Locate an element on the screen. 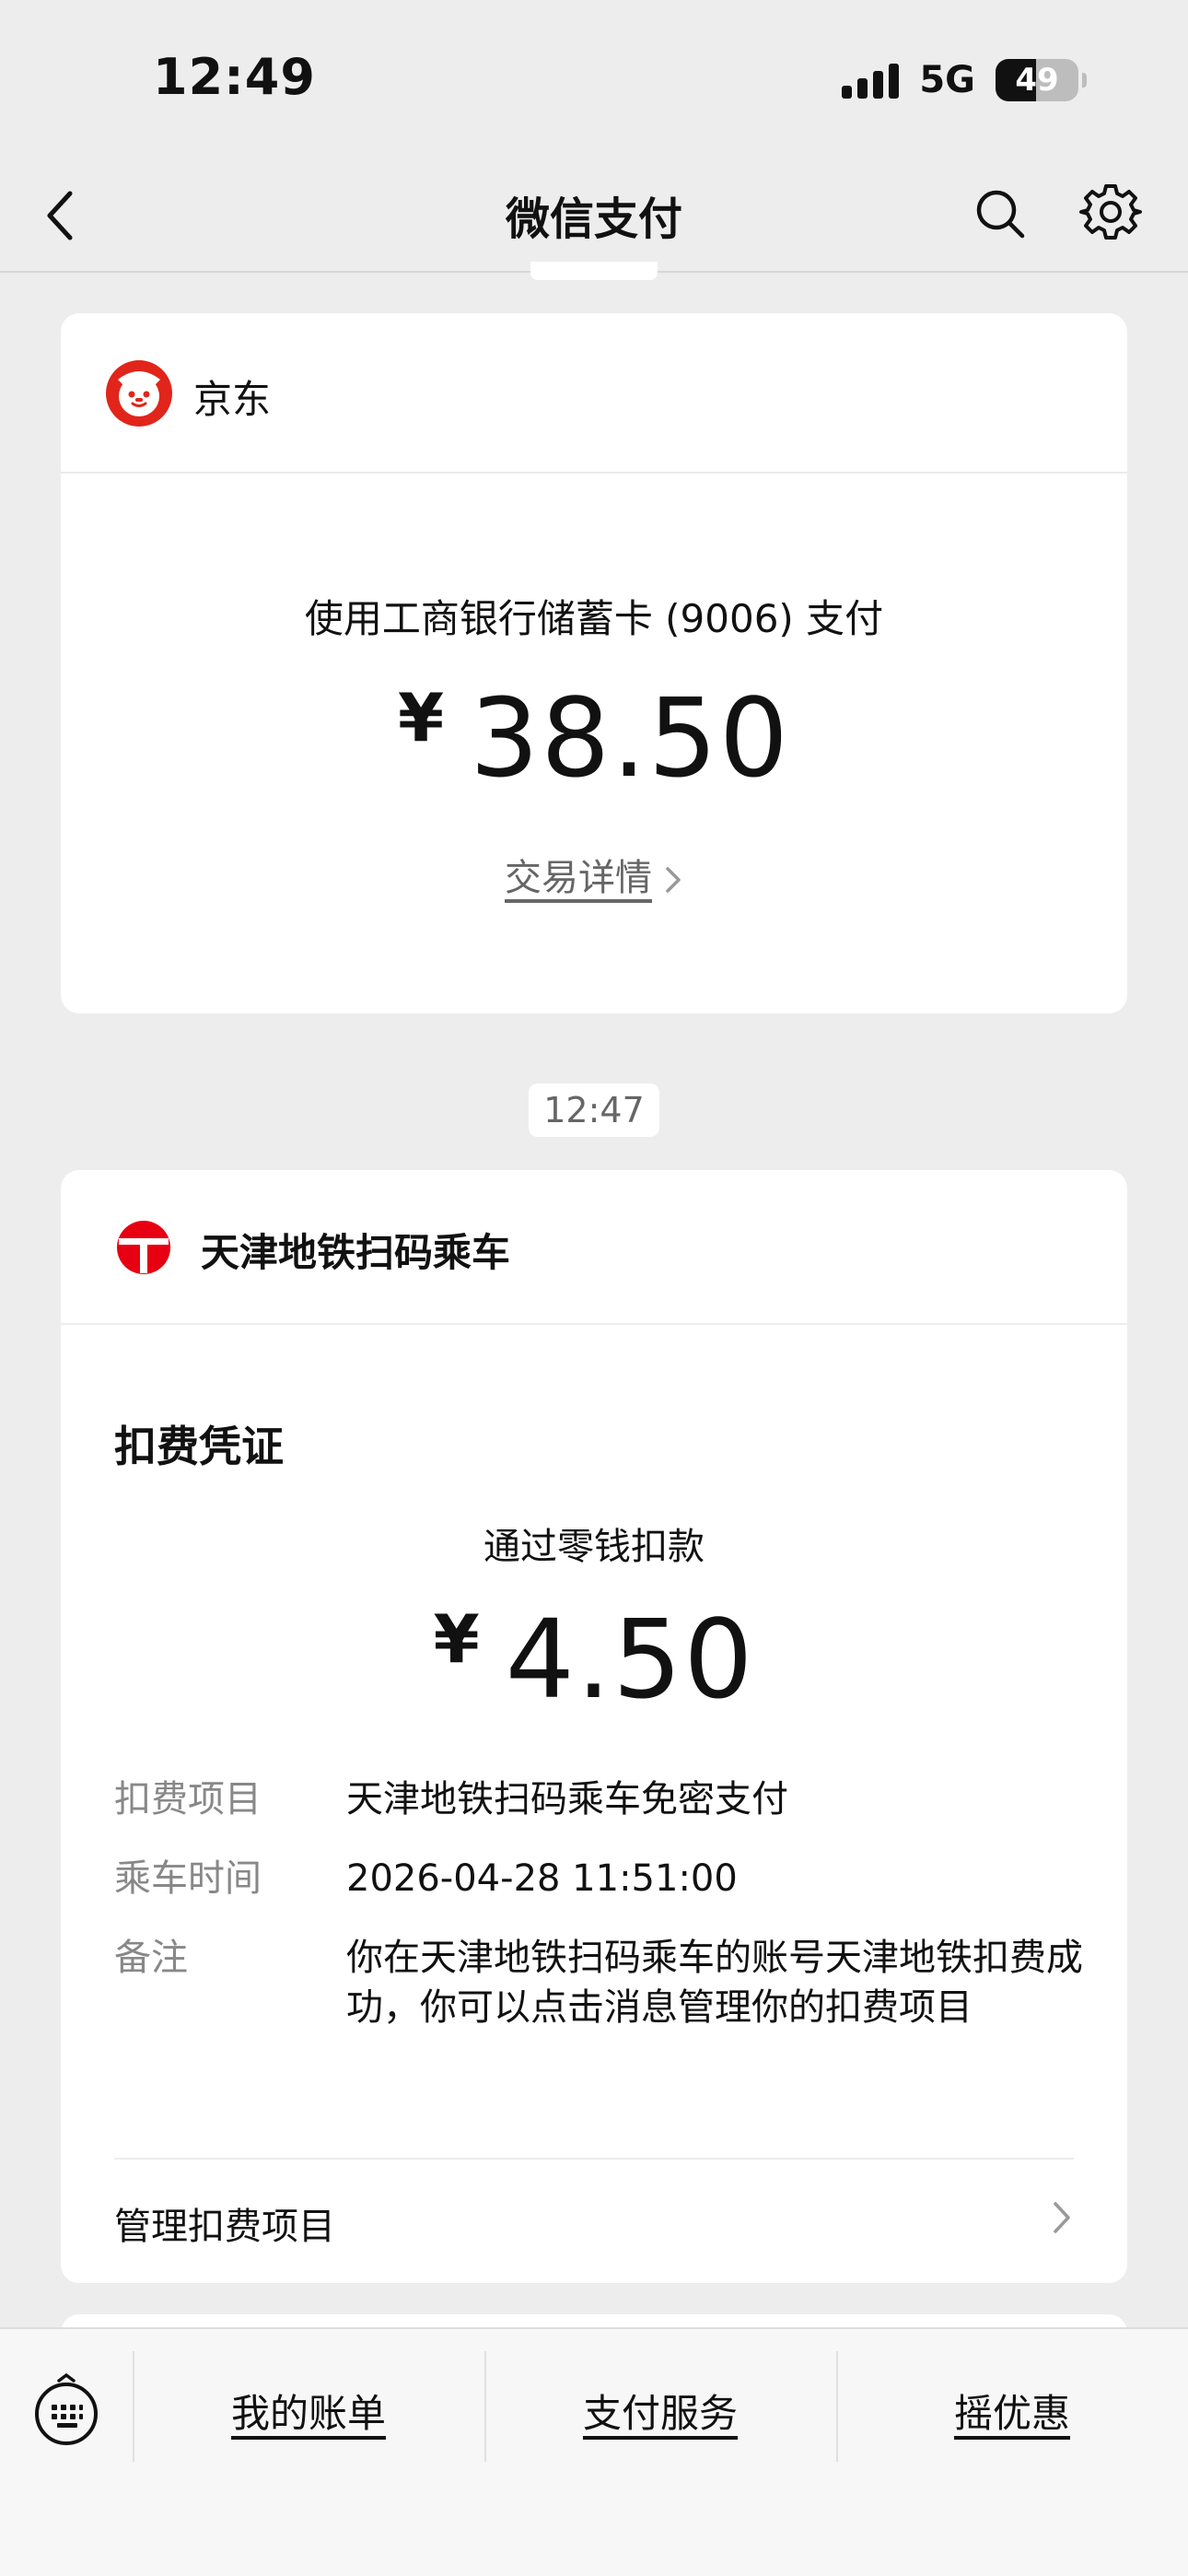  previous-card-edge is located at coordinates (594, 271).